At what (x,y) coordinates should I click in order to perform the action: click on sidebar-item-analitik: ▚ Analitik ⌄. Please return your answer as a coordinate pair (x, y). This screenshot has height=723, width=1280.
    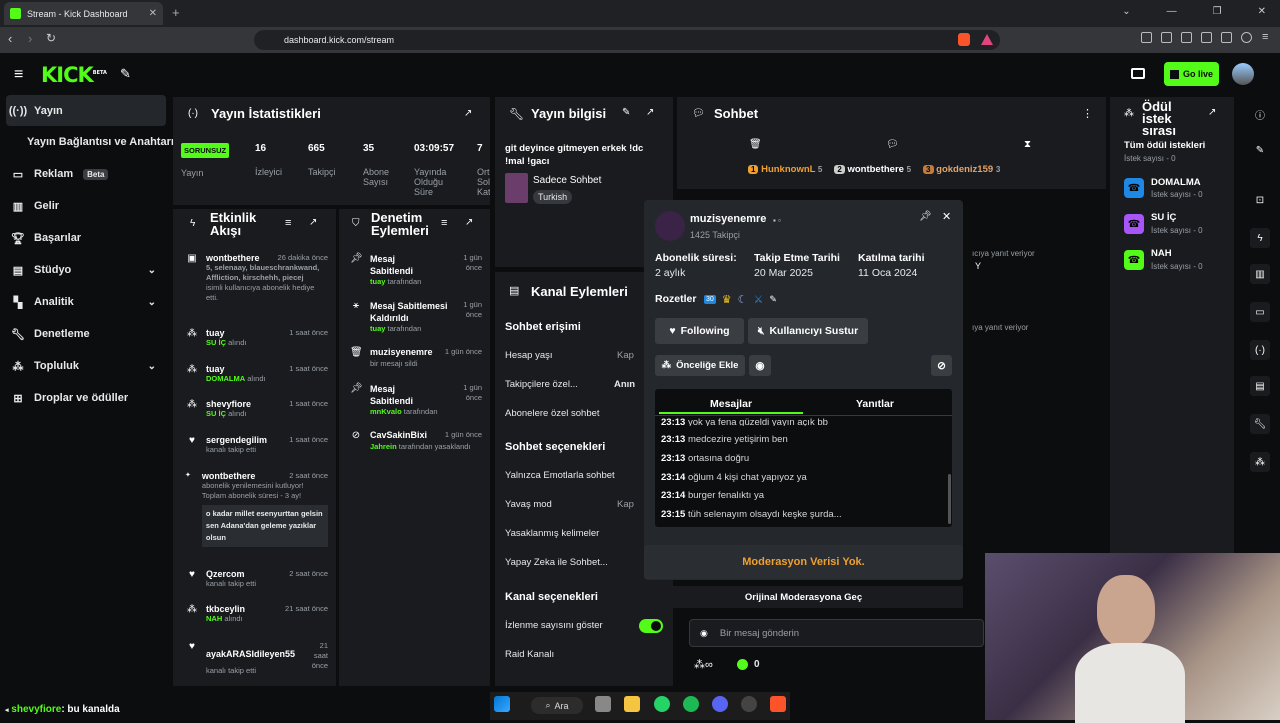
    Looking at the image, I should click on (86, 302).